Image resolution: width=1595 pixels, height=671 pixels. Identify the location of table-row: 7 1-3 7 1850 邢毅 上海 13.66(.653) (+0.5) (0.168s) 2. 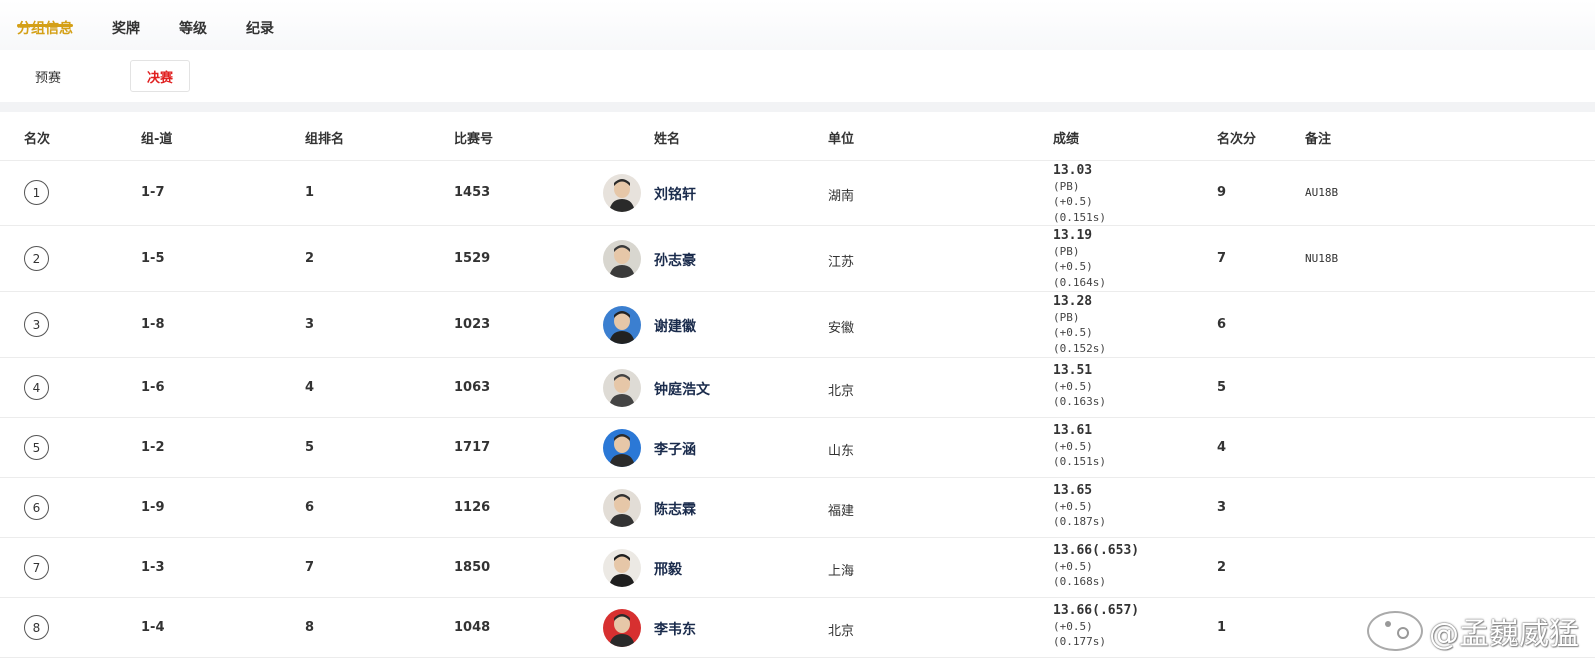
(797, 568).